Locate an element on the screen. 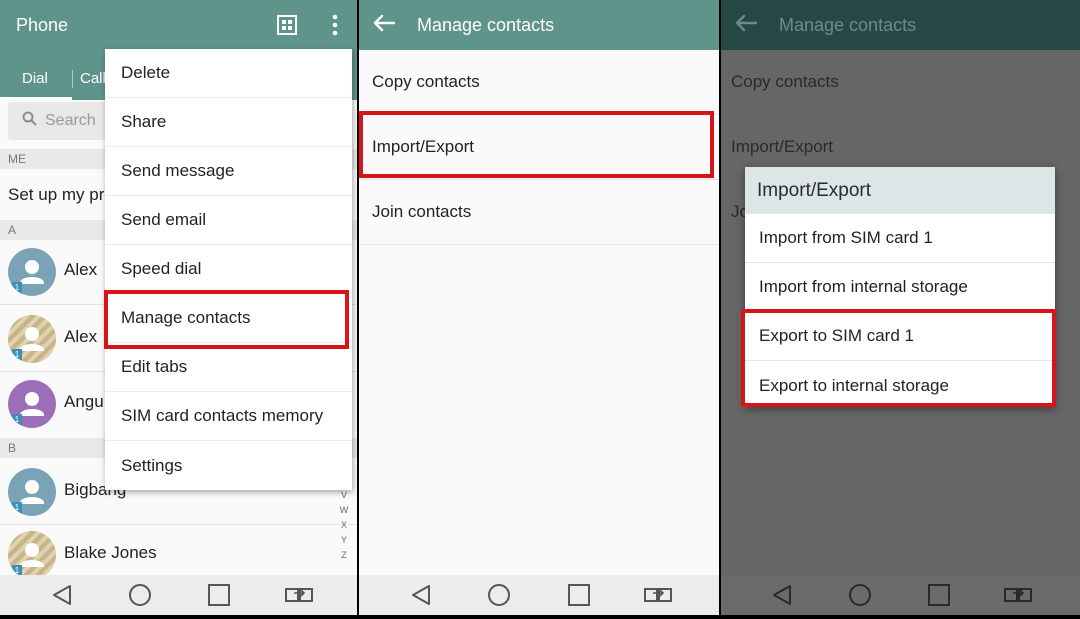 This screenshot has height=619, width=1080. menu-item-speed-dial: Speed dial is located at coordinates (228, 269).